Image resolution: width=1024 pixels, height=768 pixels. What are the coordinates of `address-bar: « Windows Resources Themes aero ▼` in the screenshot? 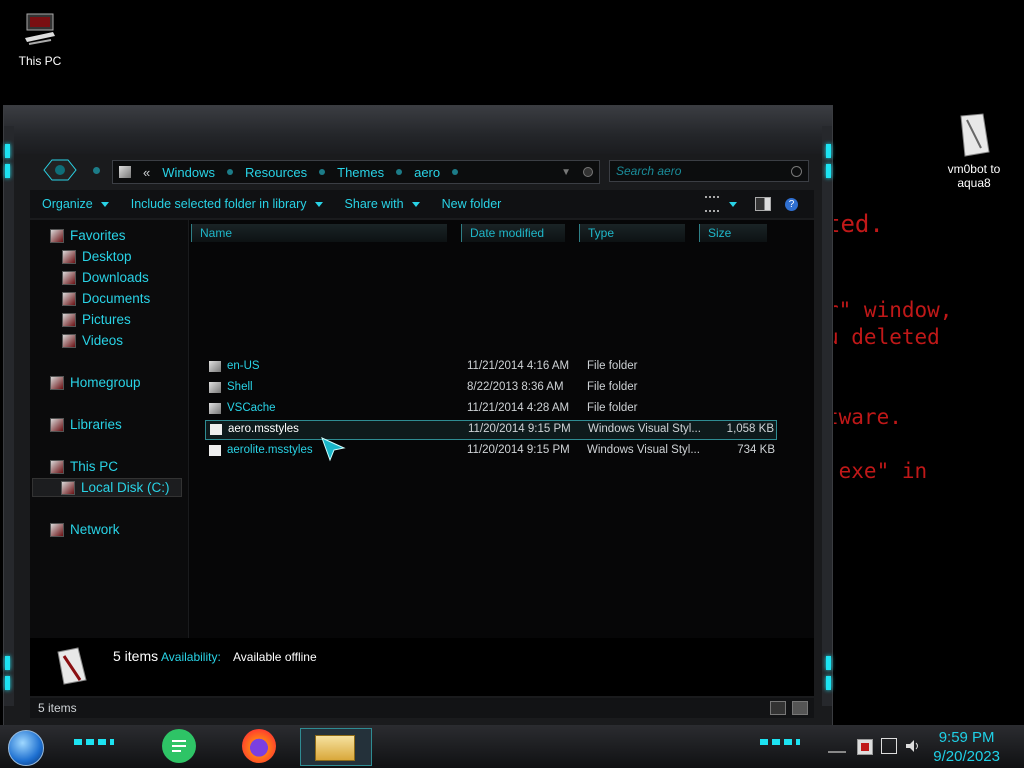 It's located at (356, 172).